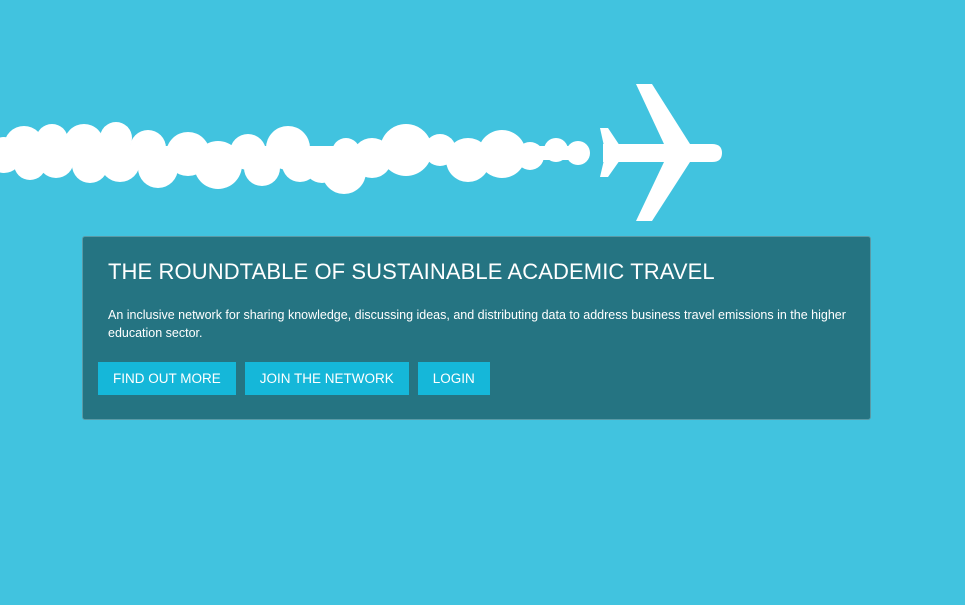 This screenshot has height=605, width=965. I want to click on join-network-button: JOIN THE NETWORK, so click(326, 378).